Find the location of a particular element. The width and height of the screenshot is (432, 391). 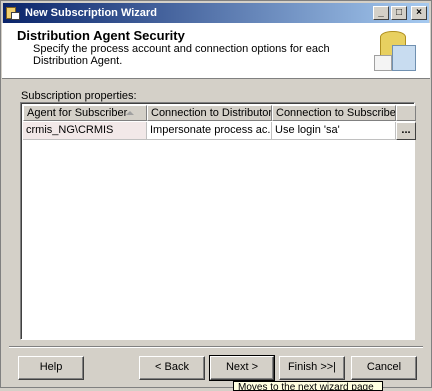

cancel-button: Cancel is located at coordinates (384, 368).